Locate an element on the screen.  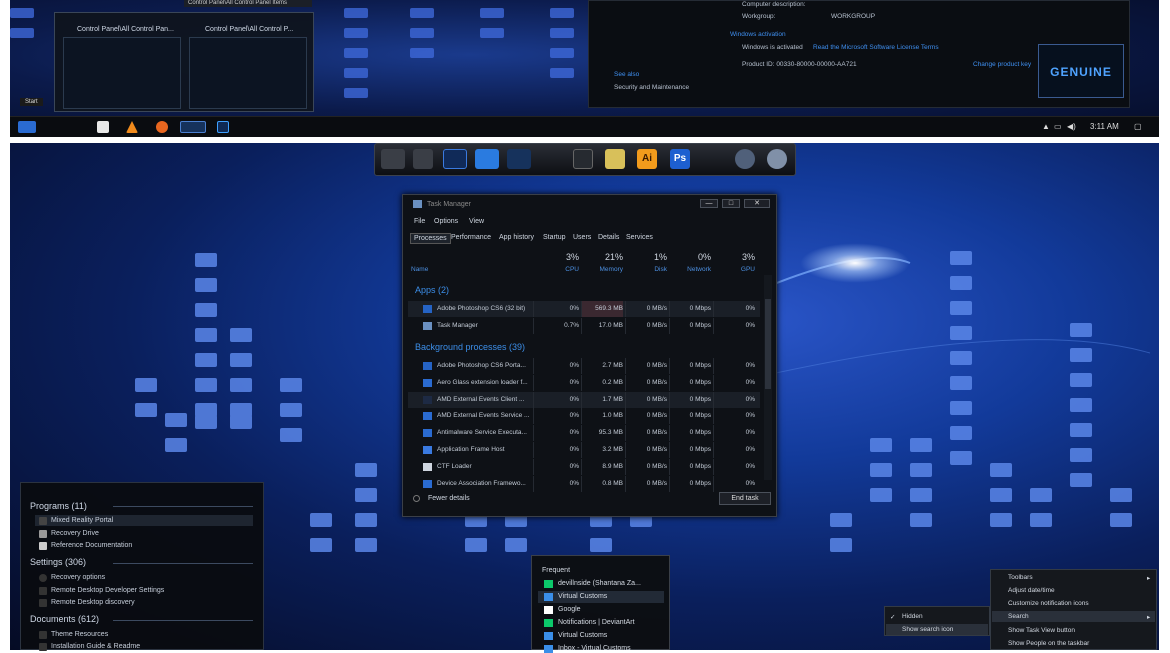
program-item: Reference Documentation is located at coordinates (91, 545).